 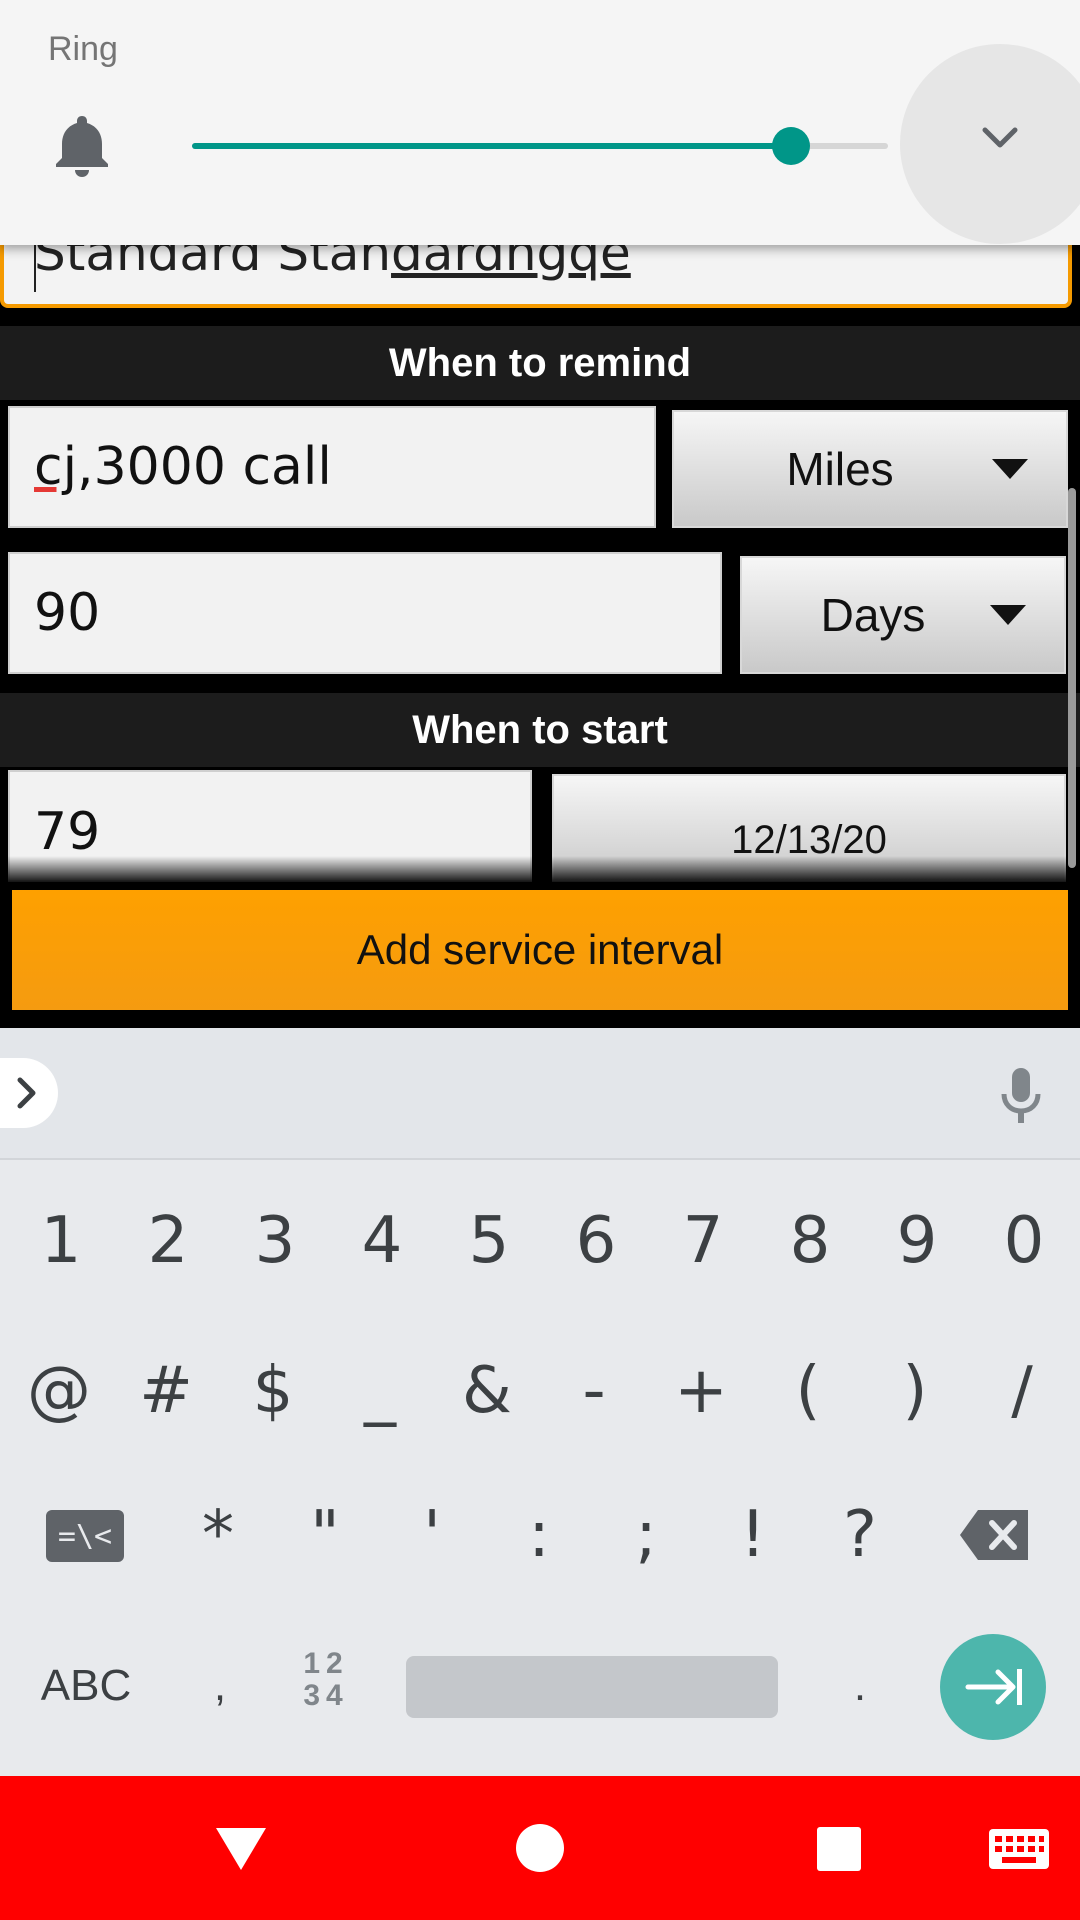 What do you see at coordinates (540, 1094) in the screenshot?
I see `suggestion-strip` at bounding box center [540, 1094].